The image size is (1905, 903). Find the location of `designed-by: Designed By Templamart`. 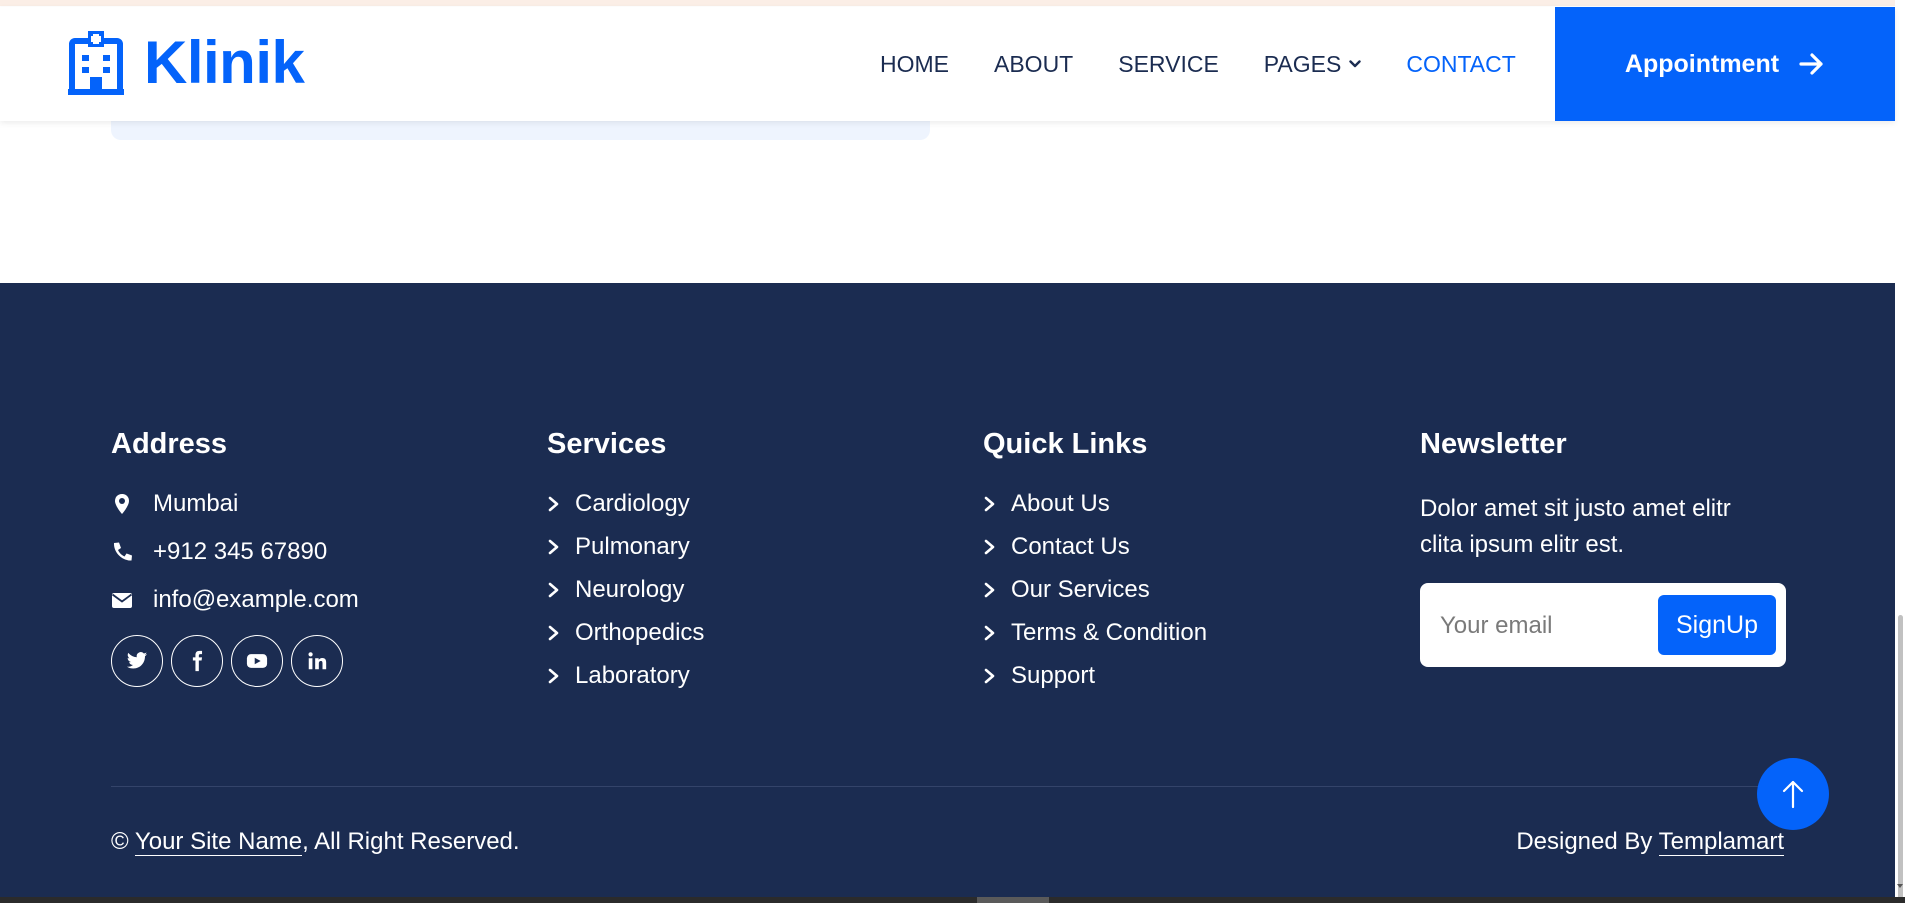

designed-by: Designed By Templamart is located at coordinates (1650, 842).